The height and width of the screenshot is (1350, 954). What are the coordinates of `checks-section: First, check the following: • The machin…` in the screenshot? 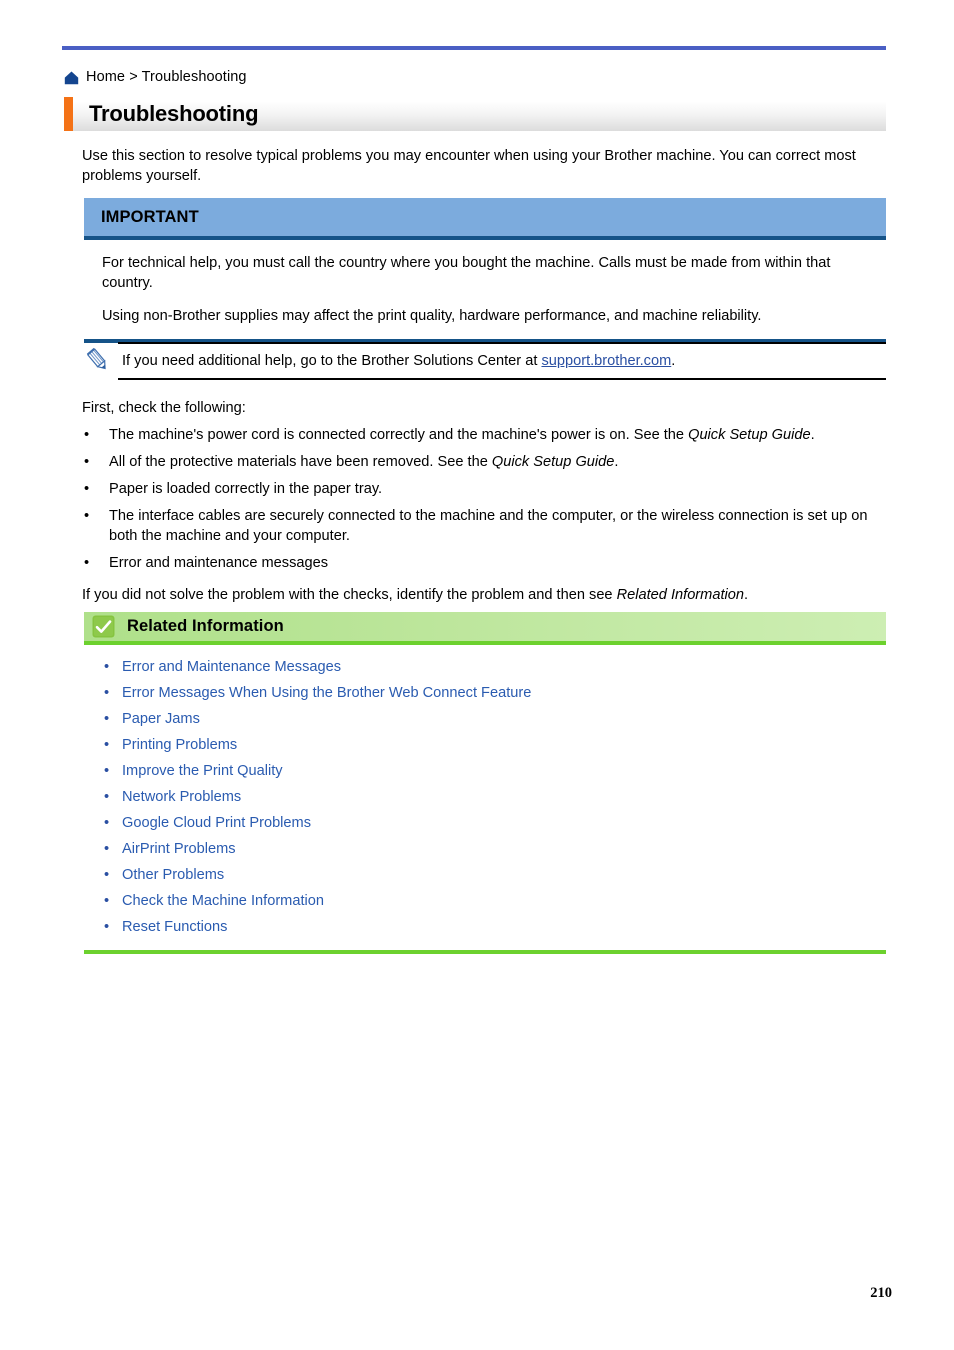 It's located at (488, 501).